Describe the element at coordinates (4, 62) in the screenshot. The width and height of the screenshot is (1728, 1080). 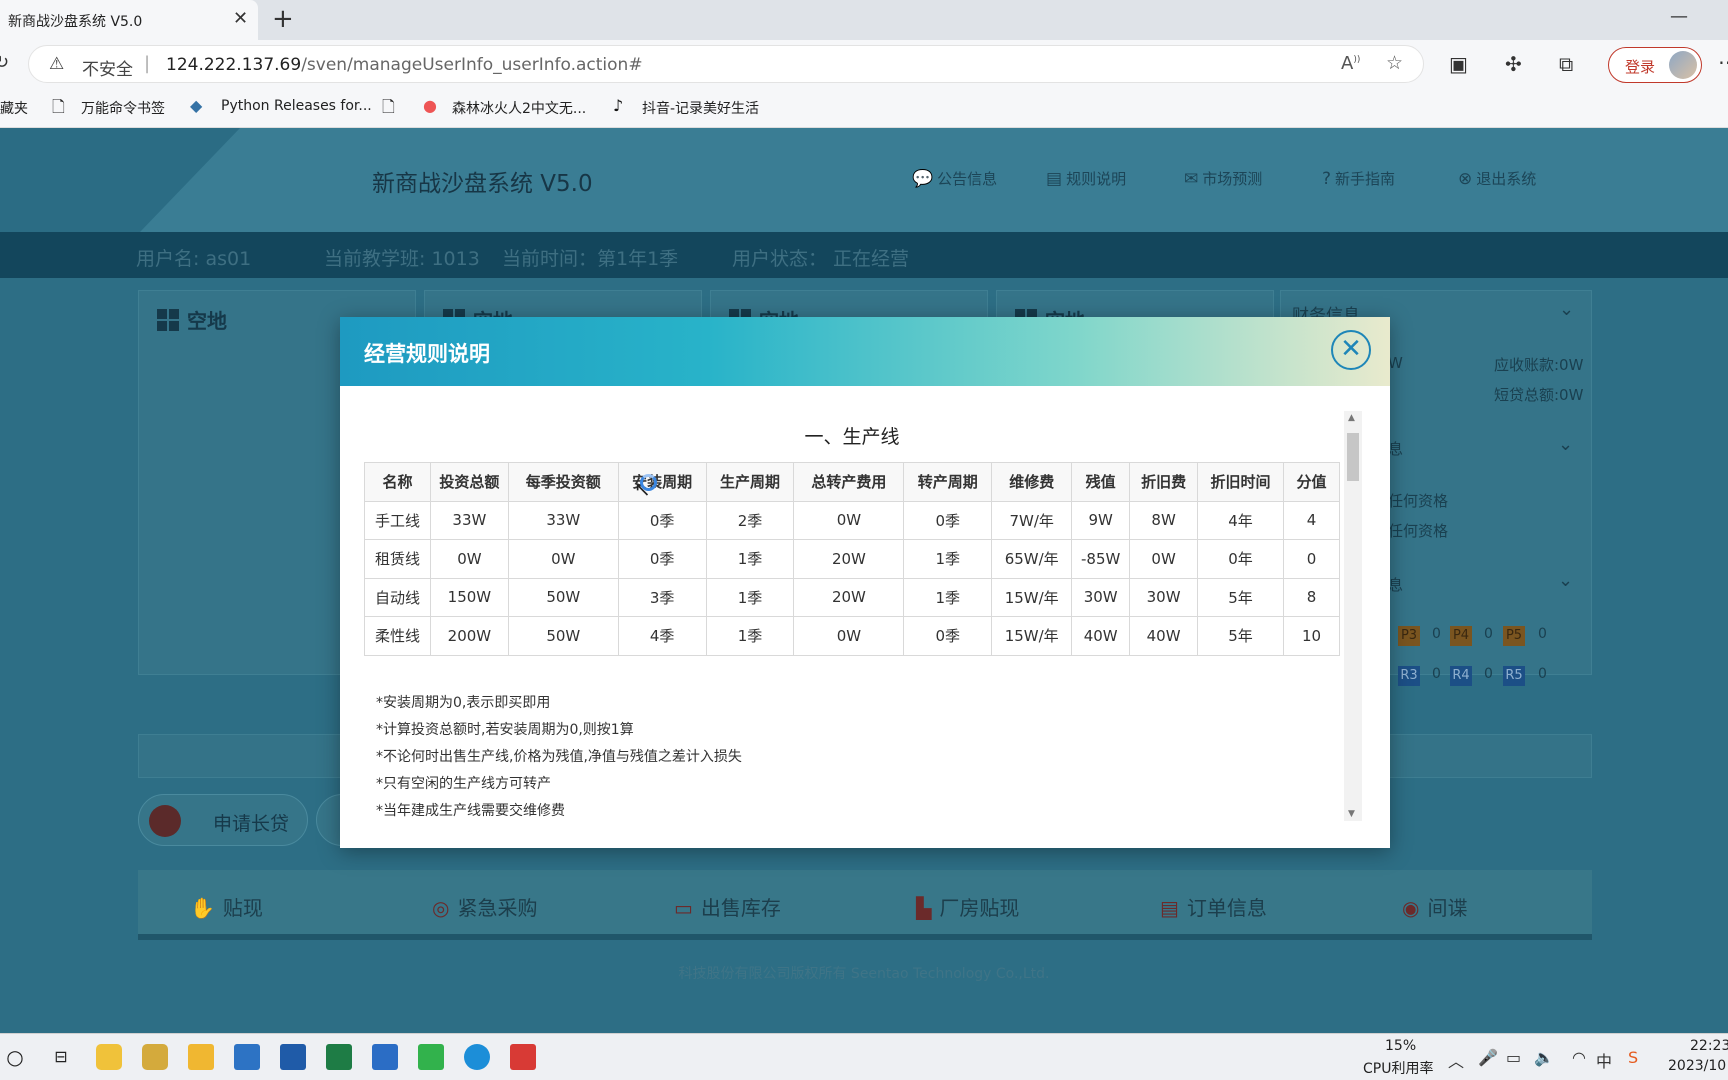
I see `reload-icon: ↻` at that location.